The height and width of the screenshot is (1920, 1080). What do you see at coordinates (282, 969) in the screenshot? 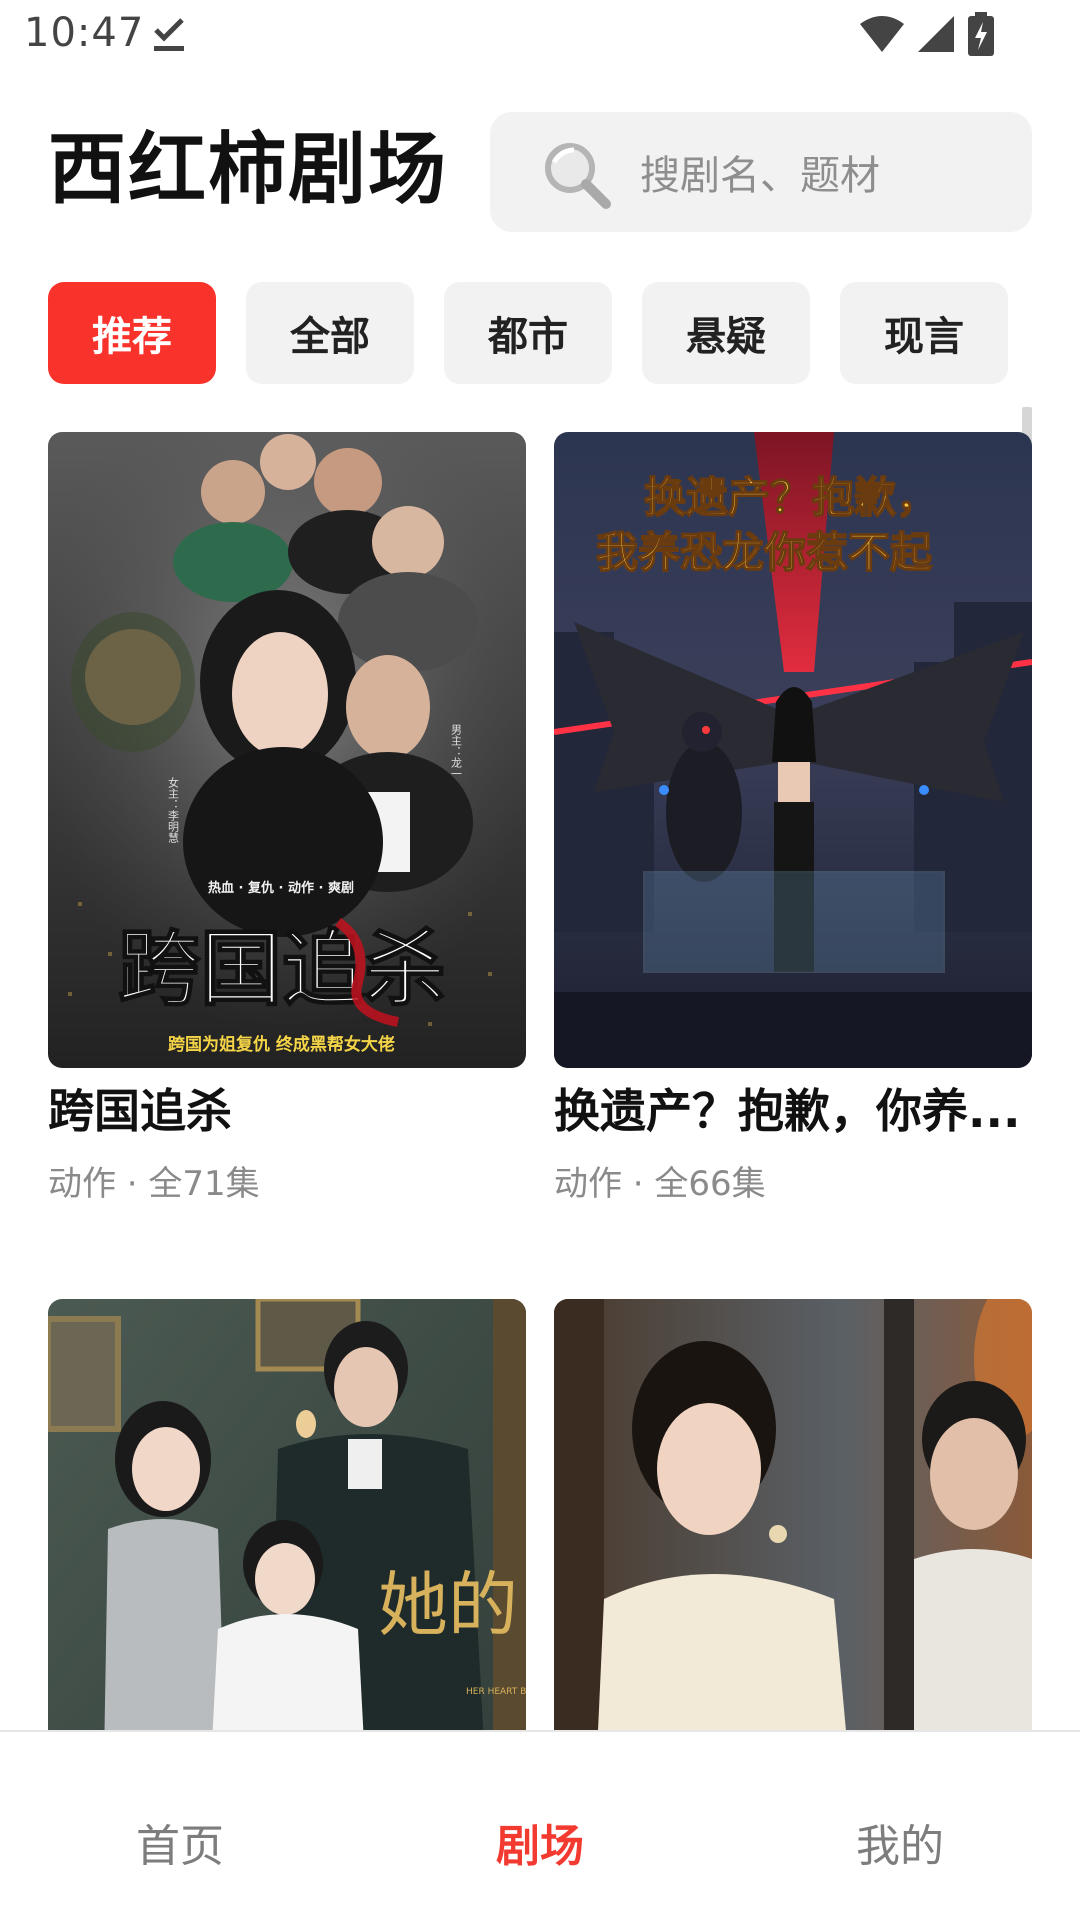
I see `poster-title: 跨国追杀` at bounding box center [282, 969].